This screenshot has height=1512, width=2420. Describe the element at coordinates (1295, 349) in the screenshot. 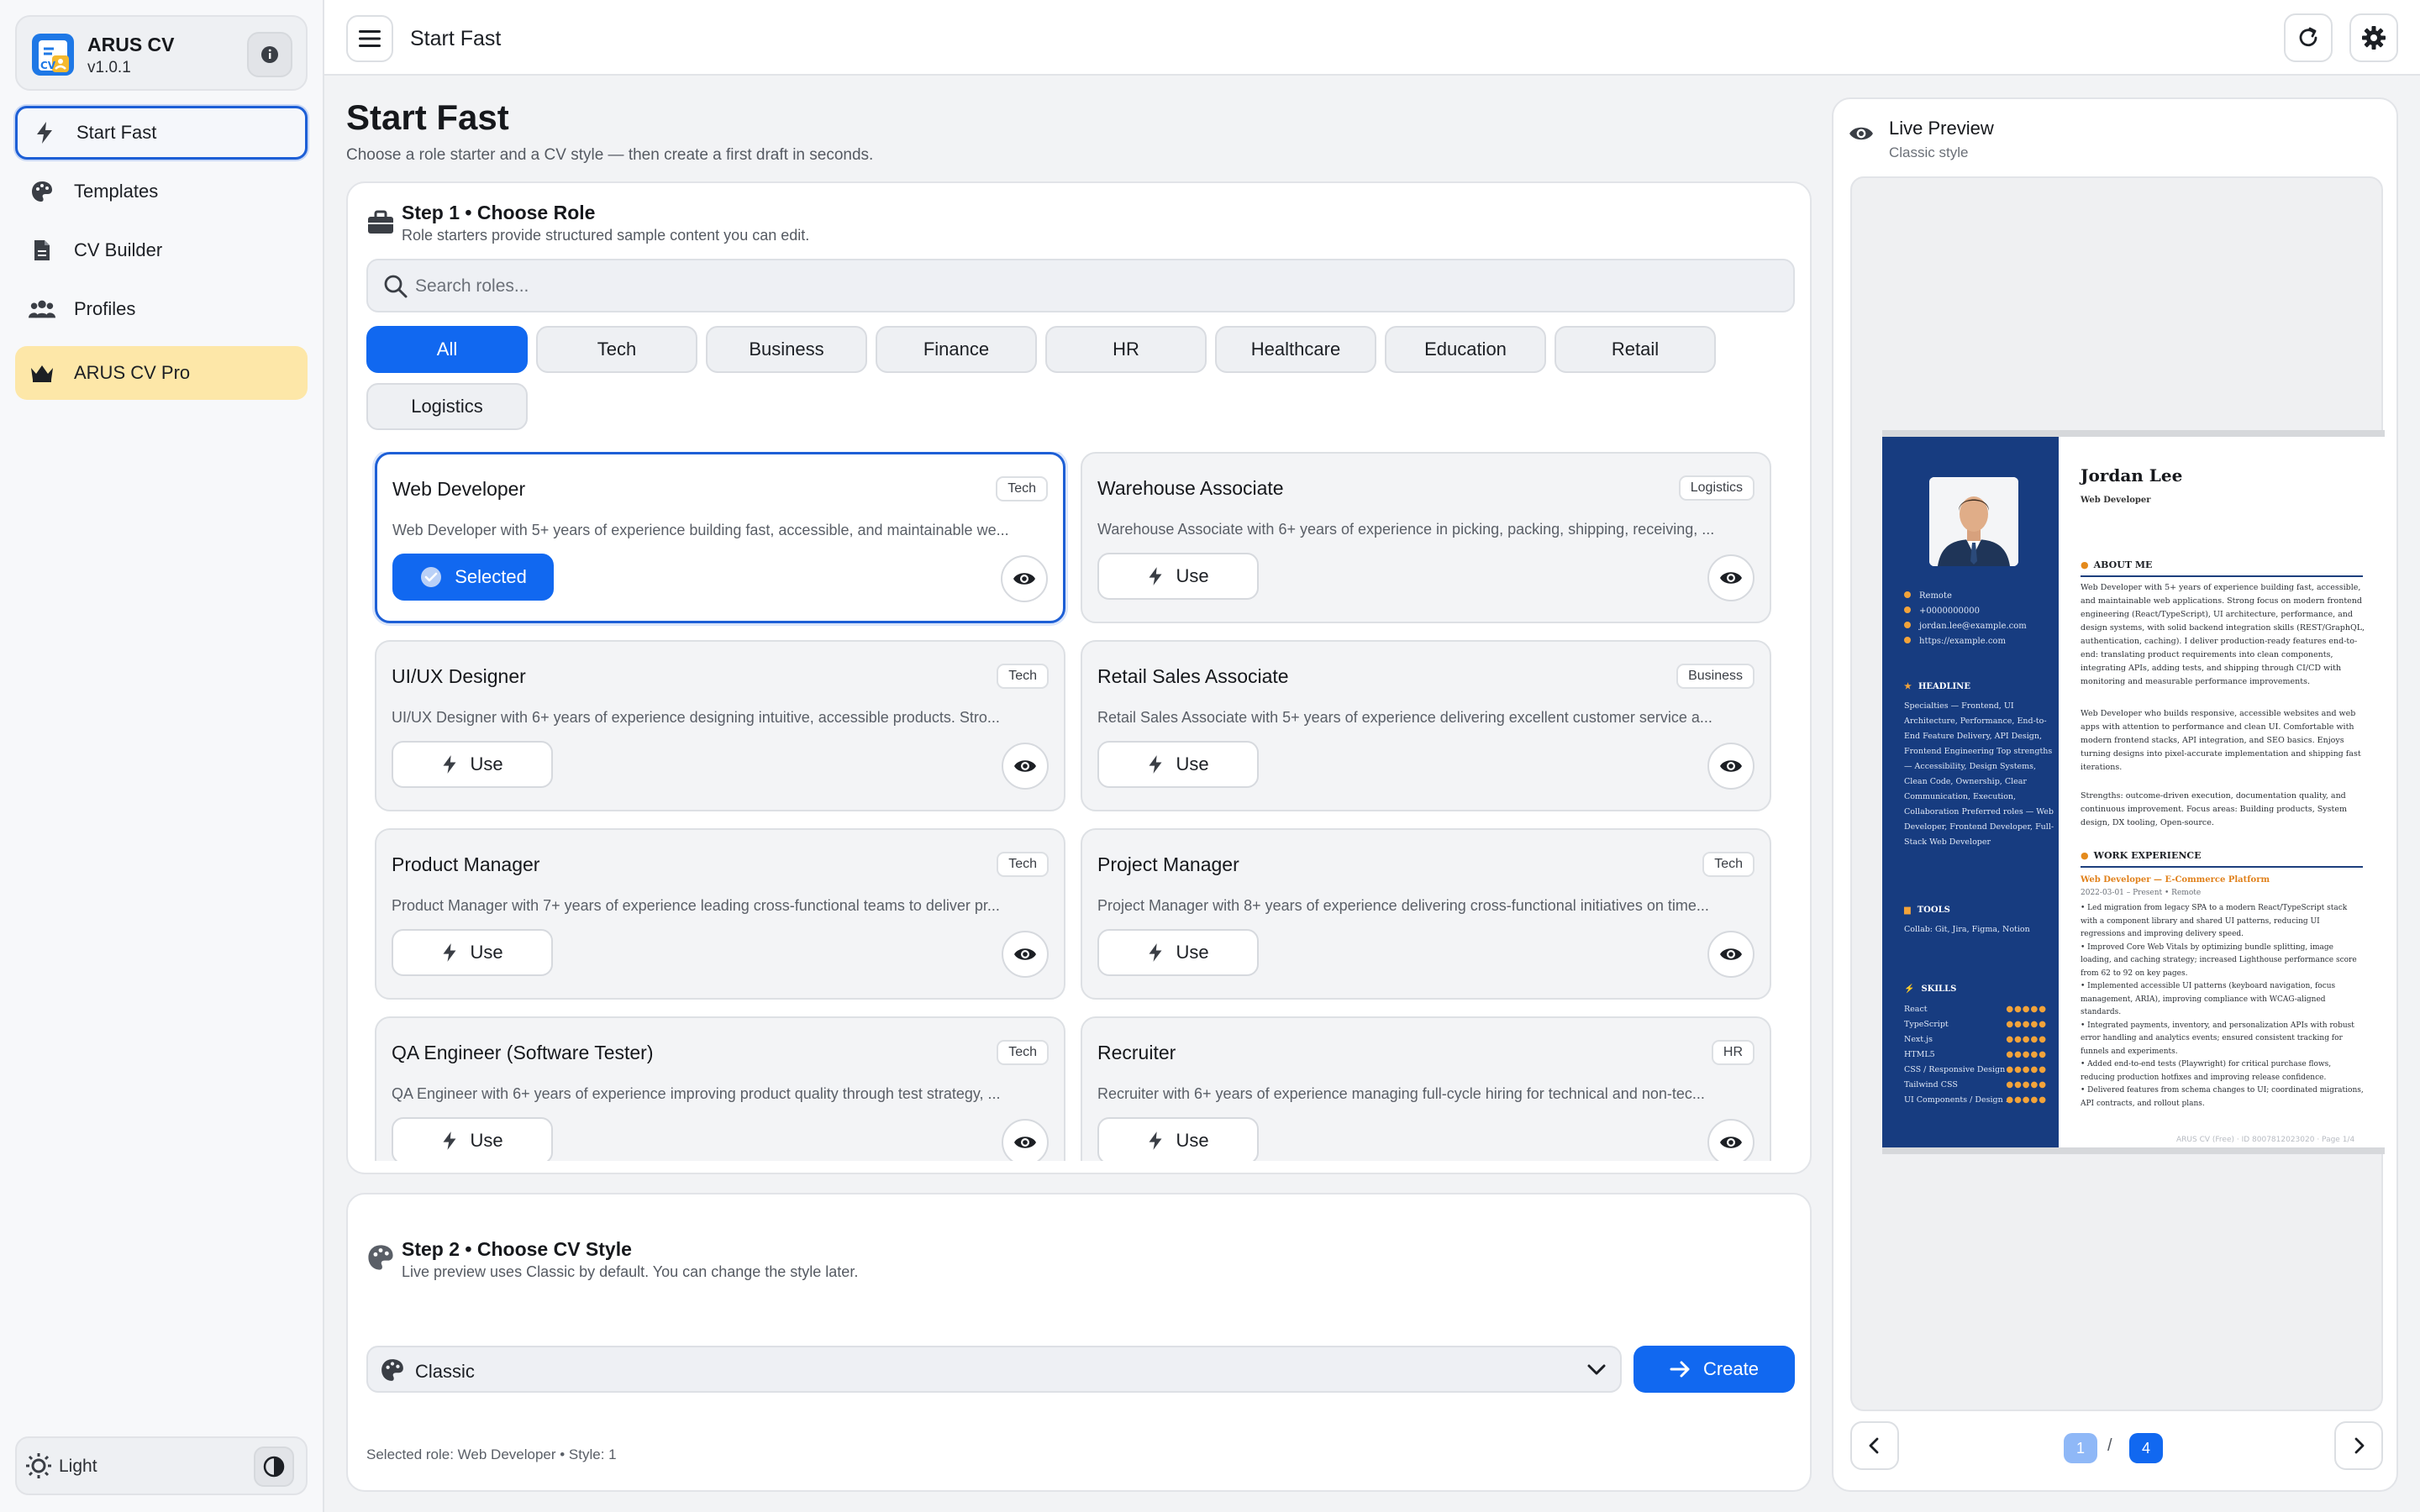

I see `category-chip-healthcare: Healthcare` at that location.